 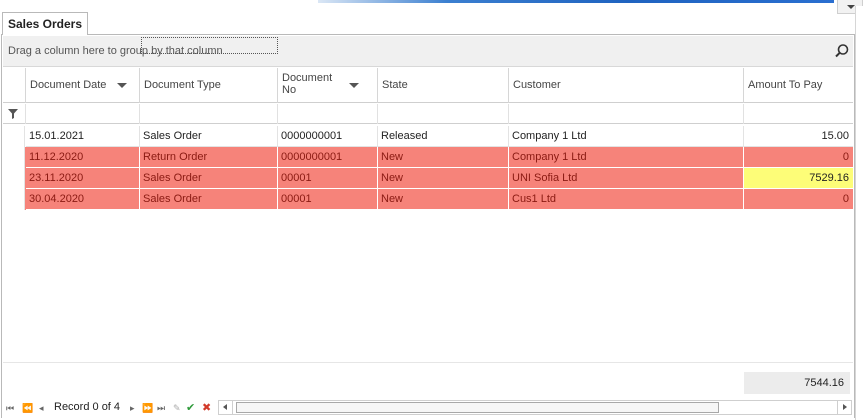 What do you see at coordinates (626, 114) in the screenshot?
I see `filter-cell-customer` at bounding box center [626, 114].